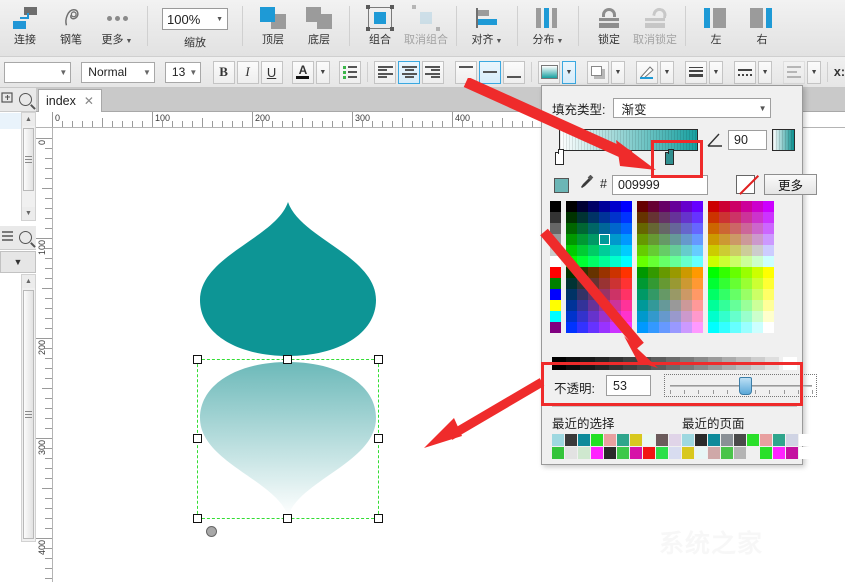 The image size is (845, 582). I want to click on toolbar-button-unlock: 取消锁定, so click(655, 27).